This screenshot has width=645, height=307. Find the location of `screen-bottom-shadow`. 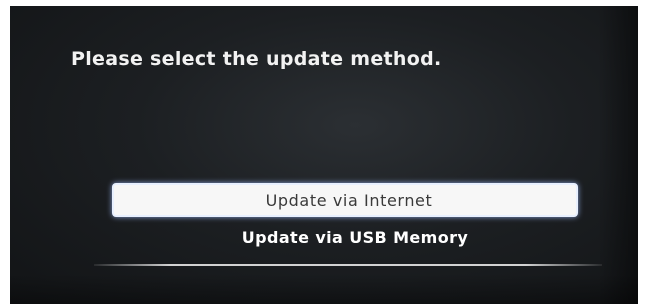

screen-bottom-shadow is located at coordinates (324, 289).